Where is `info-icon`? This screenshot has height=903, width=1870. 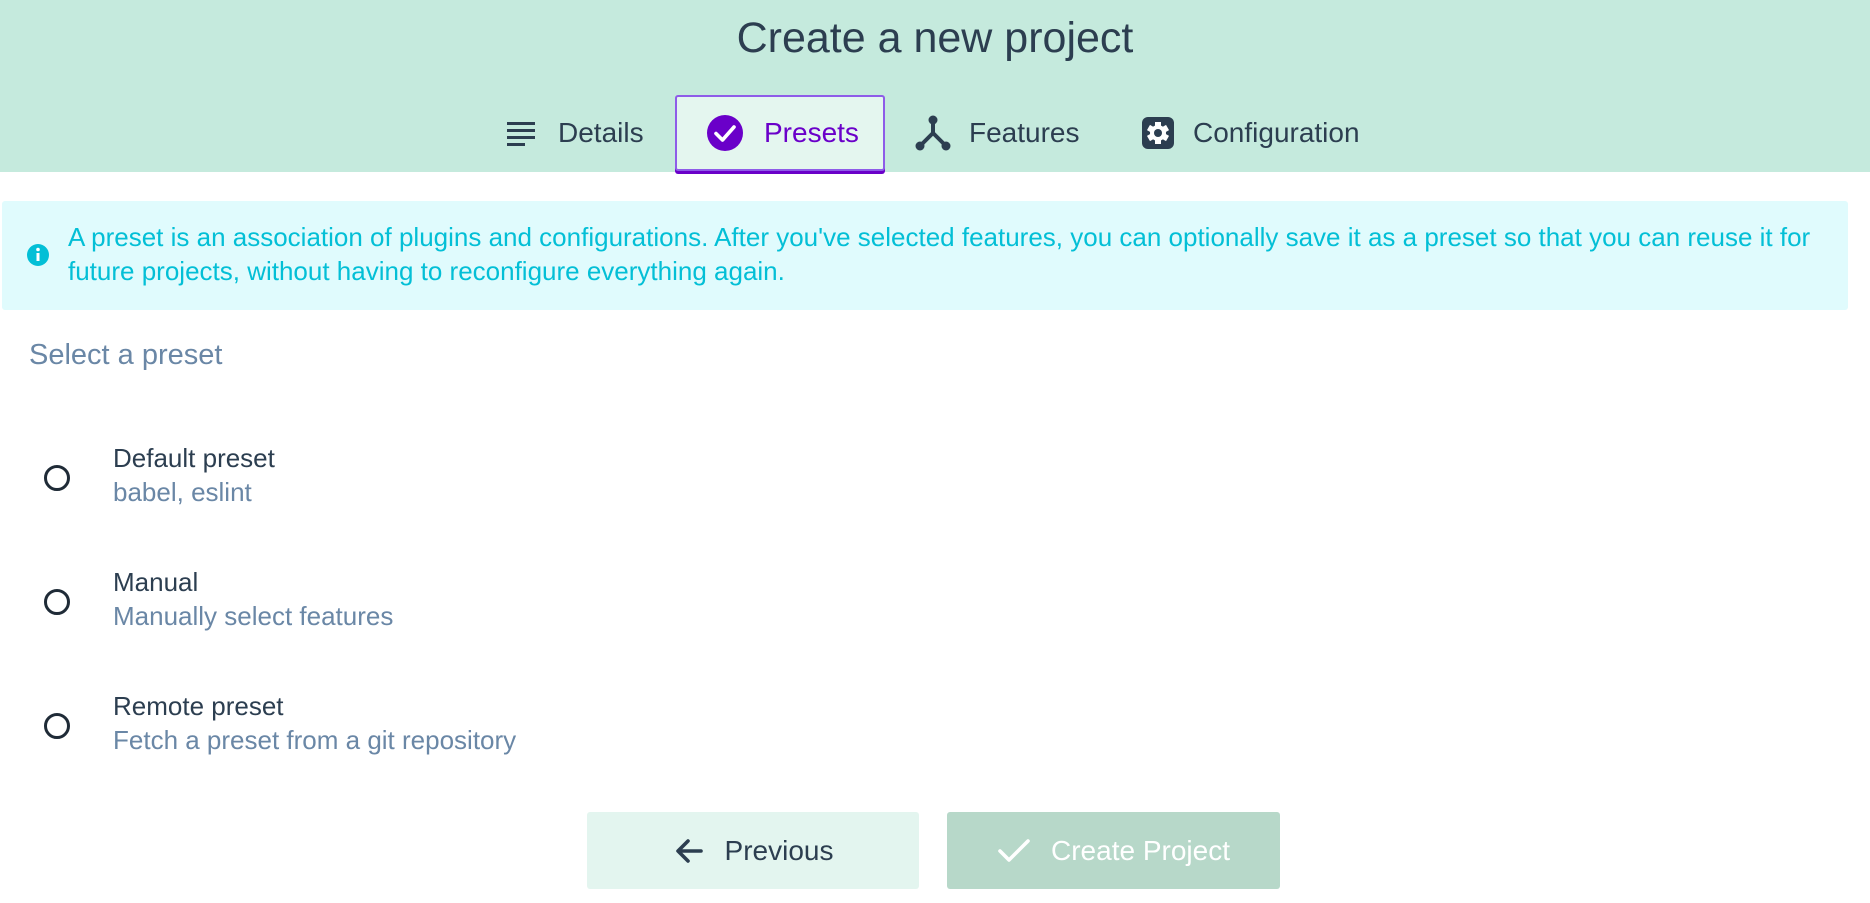
info-icon is located at coordinates (38, 255).